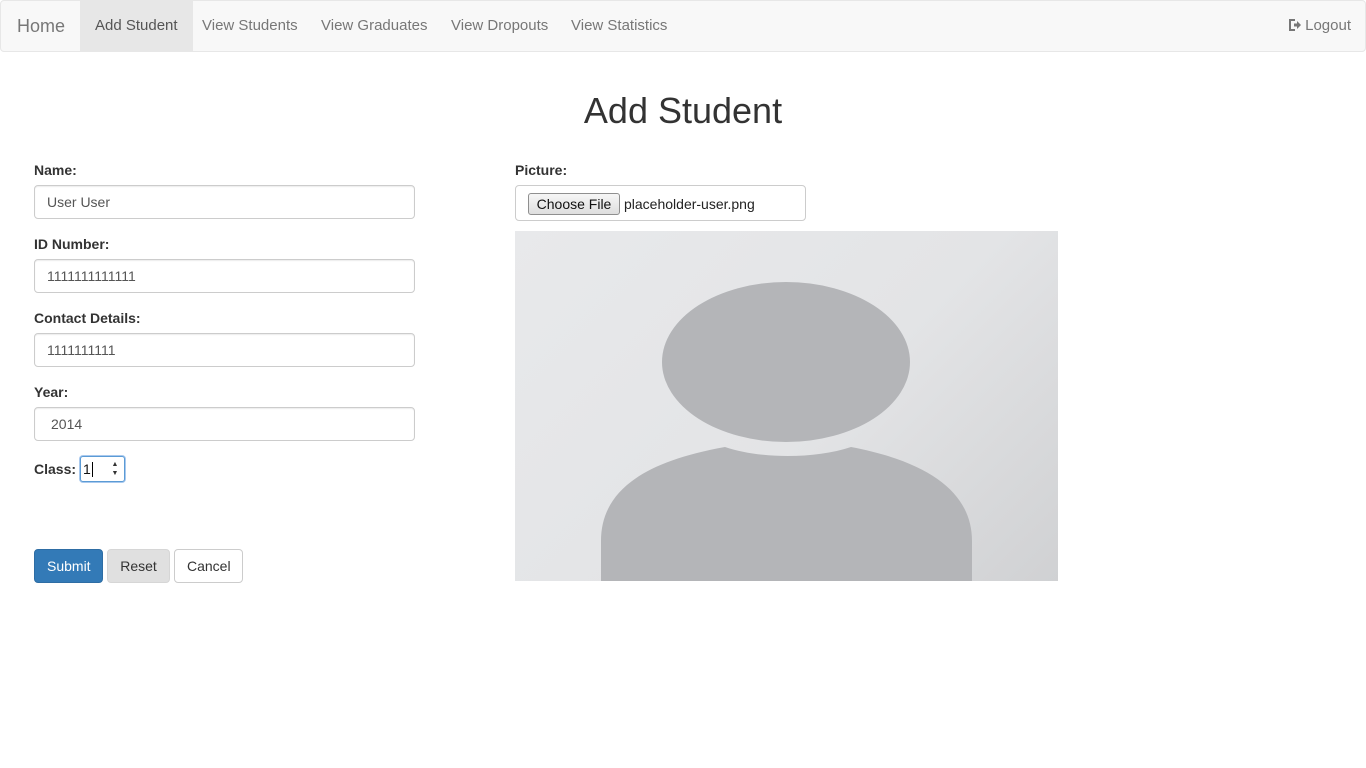 This screenshot has height=768, width=1366. What do you see at coordinates (55, 469) in the screenshot?
I see `class-label: Class:` at bounding box center [55, 469].